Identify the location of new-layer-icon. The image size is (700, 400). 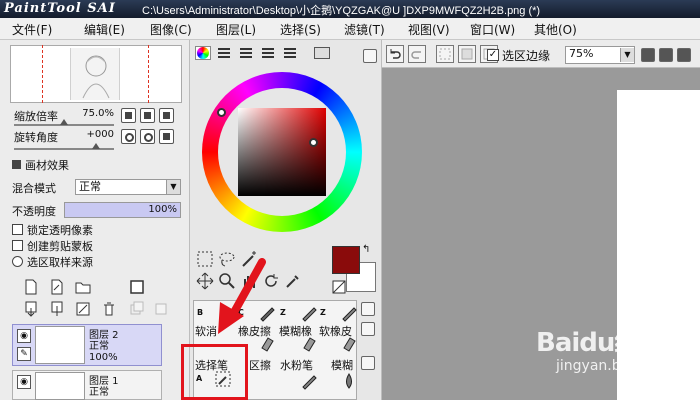
(31, 287).